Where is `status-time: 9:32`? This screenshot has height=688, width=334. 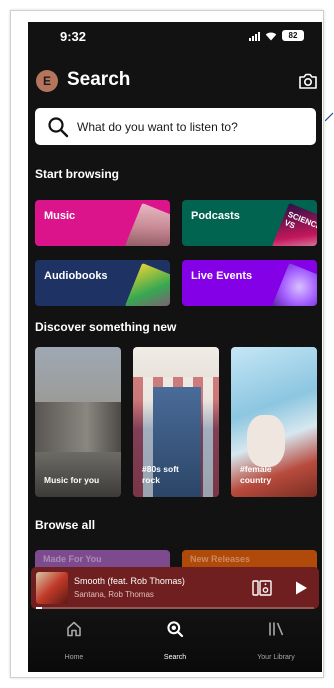
status-time: 9:32 is located at coordinates (73, 36).